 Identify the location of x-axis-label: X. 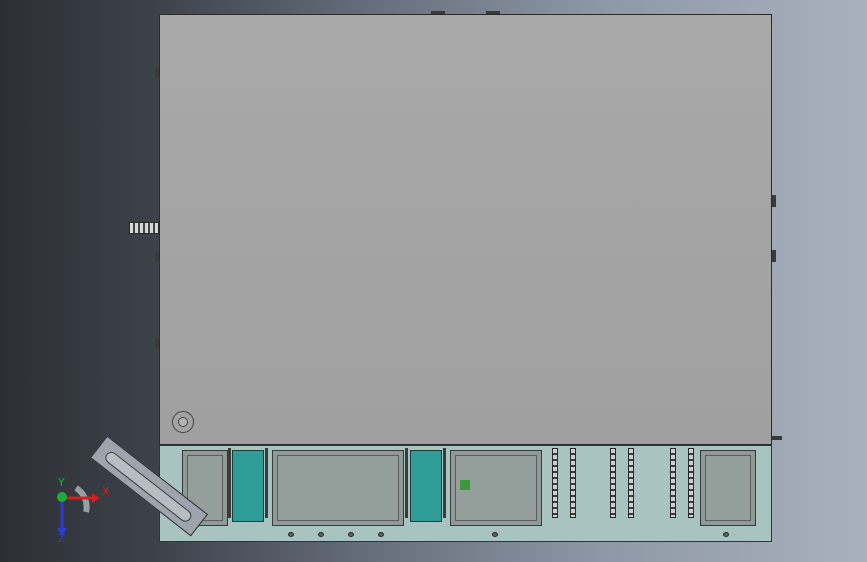
(106, 491).